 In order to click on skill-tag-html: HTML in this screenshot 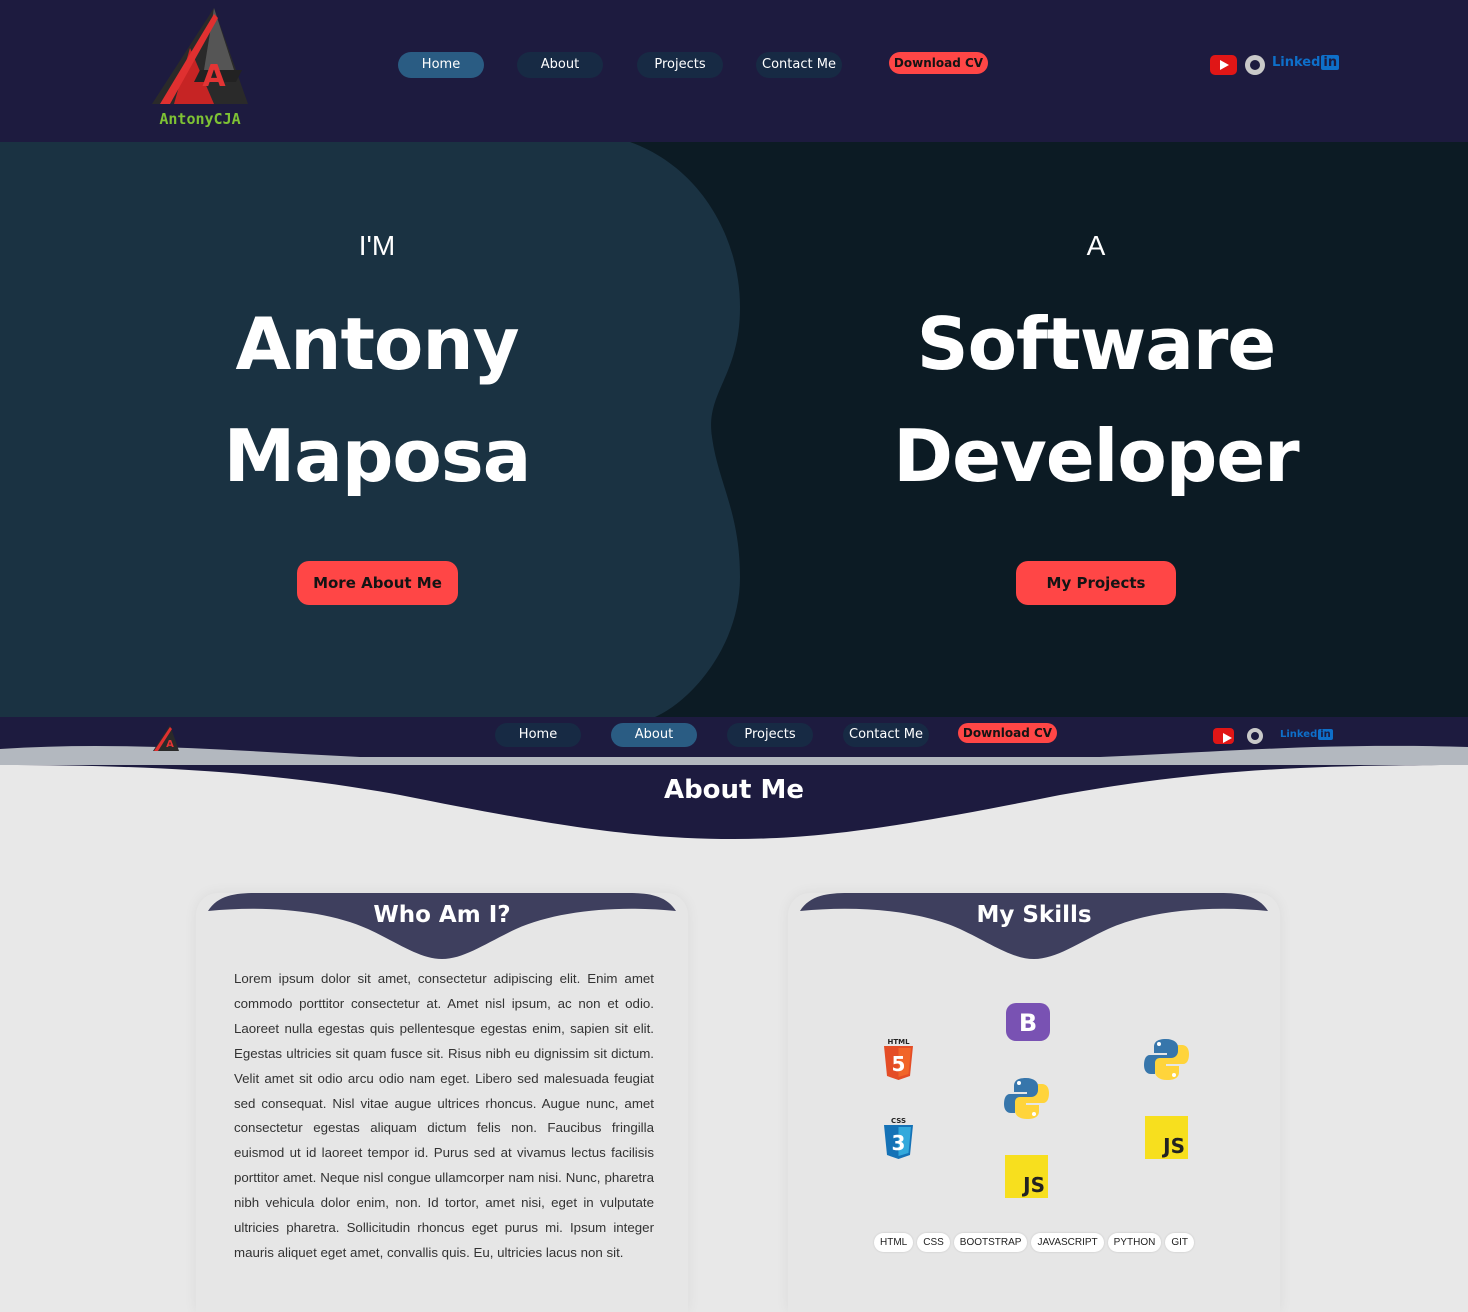, I will do `click(893, 1242)`.